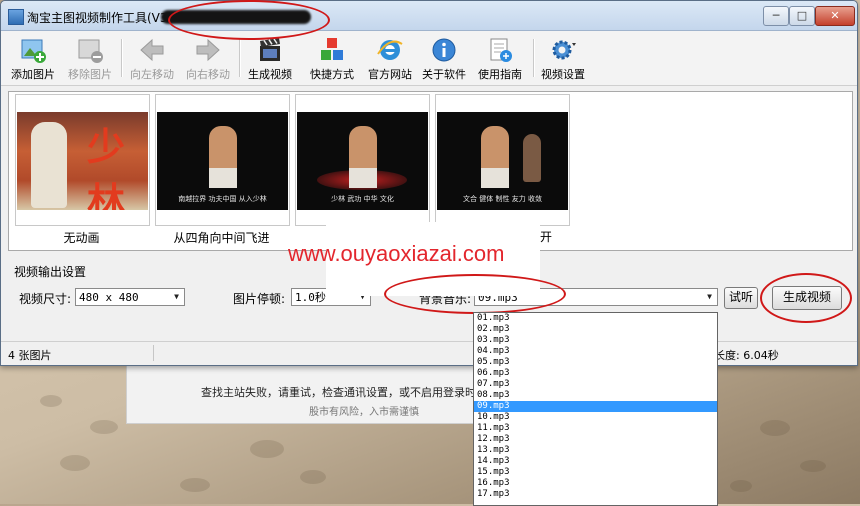  Describe the element at coordinates (595, 318) in the screenshot. I see `dropdown-option: 01.mp3` at that location.